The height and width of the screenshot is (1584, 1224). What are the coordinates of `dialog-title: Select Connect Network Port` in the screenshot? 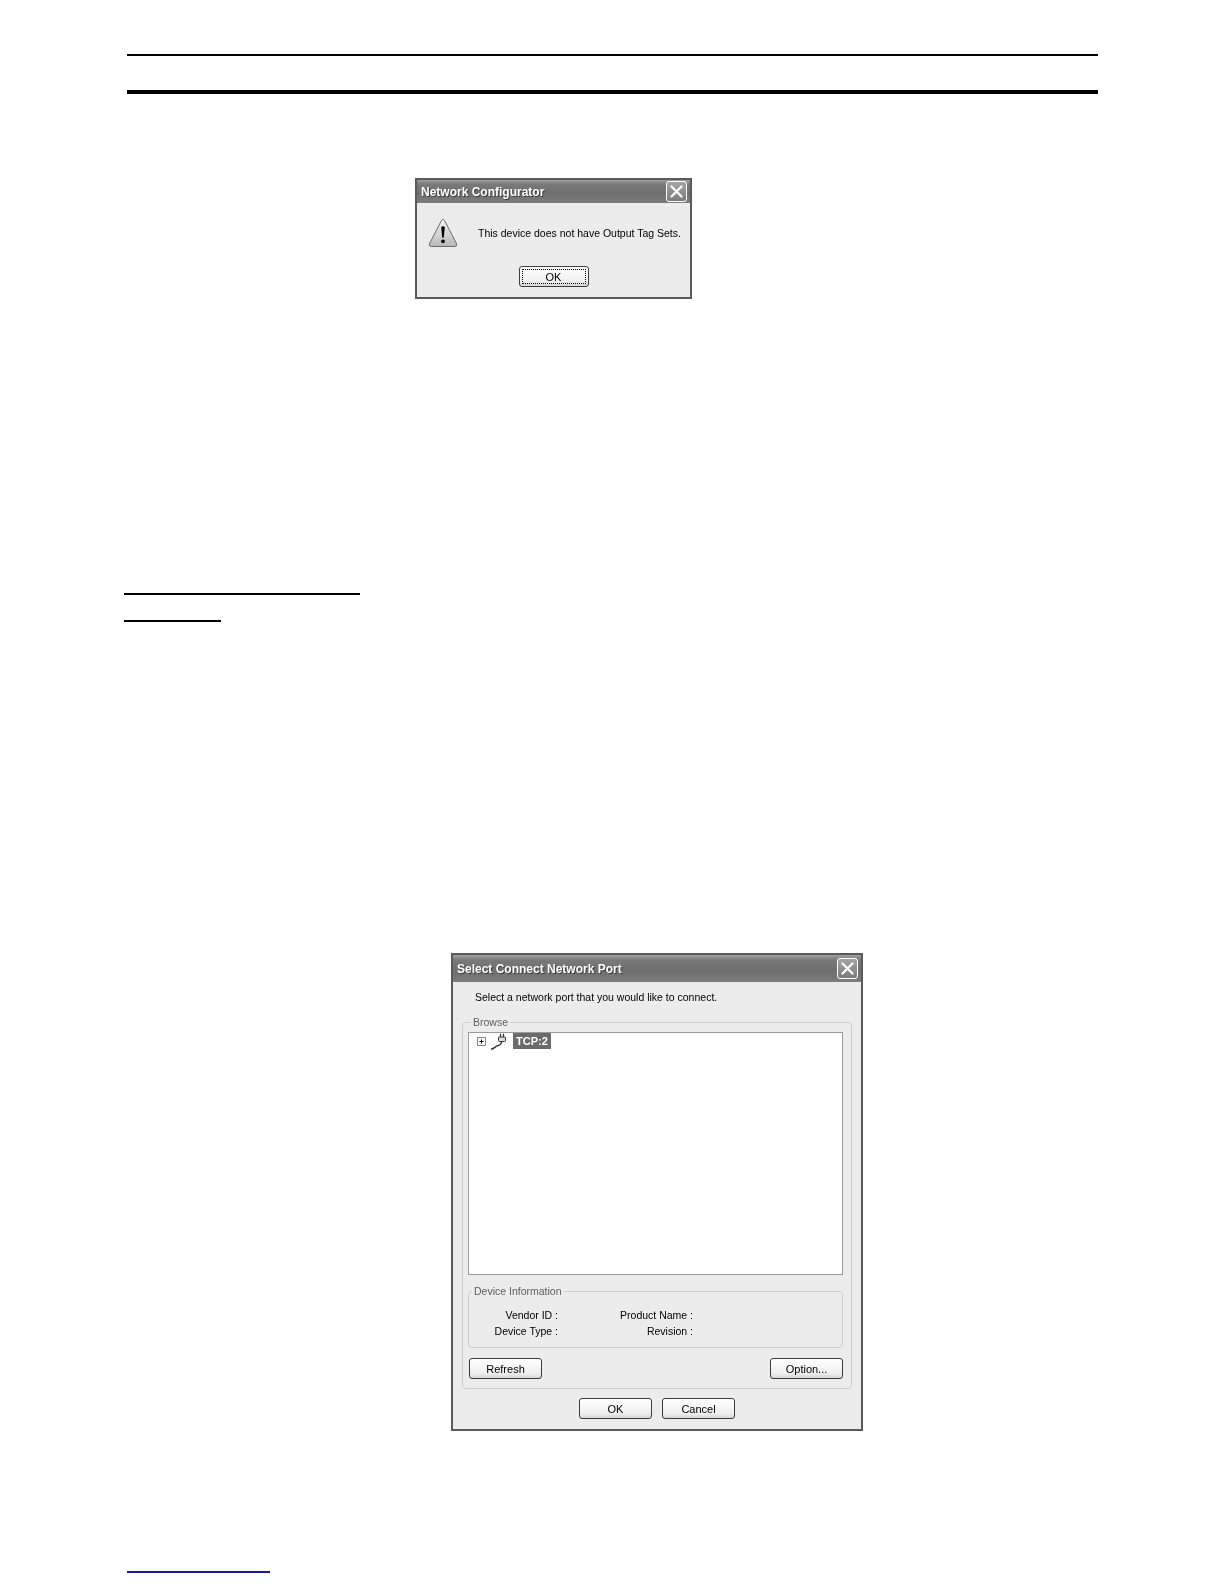 It's located at (539, 968).